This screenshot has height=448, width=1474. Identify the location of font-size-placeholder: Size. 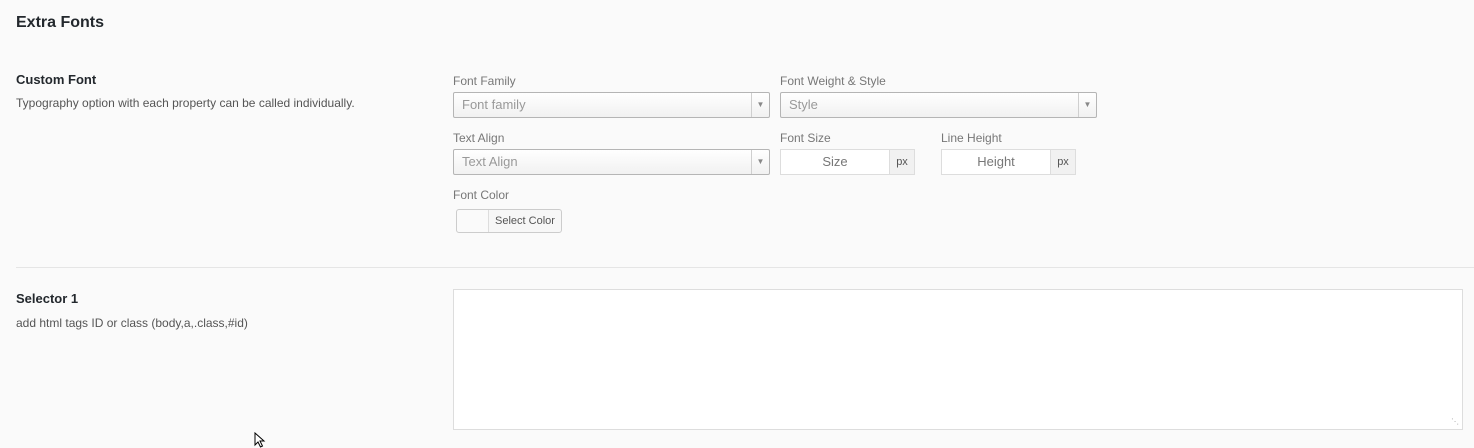
(835, 161).